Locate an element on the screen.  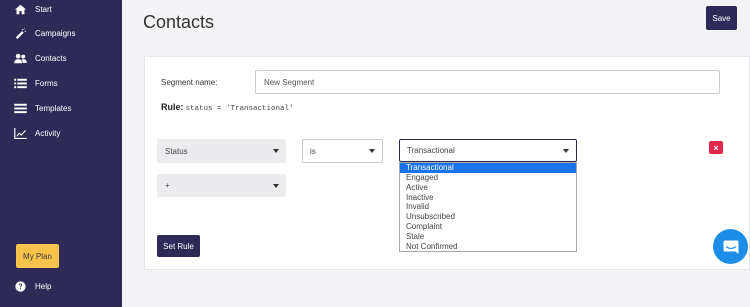
dropdown-option: Invalid is located at coordinates (488, 207).